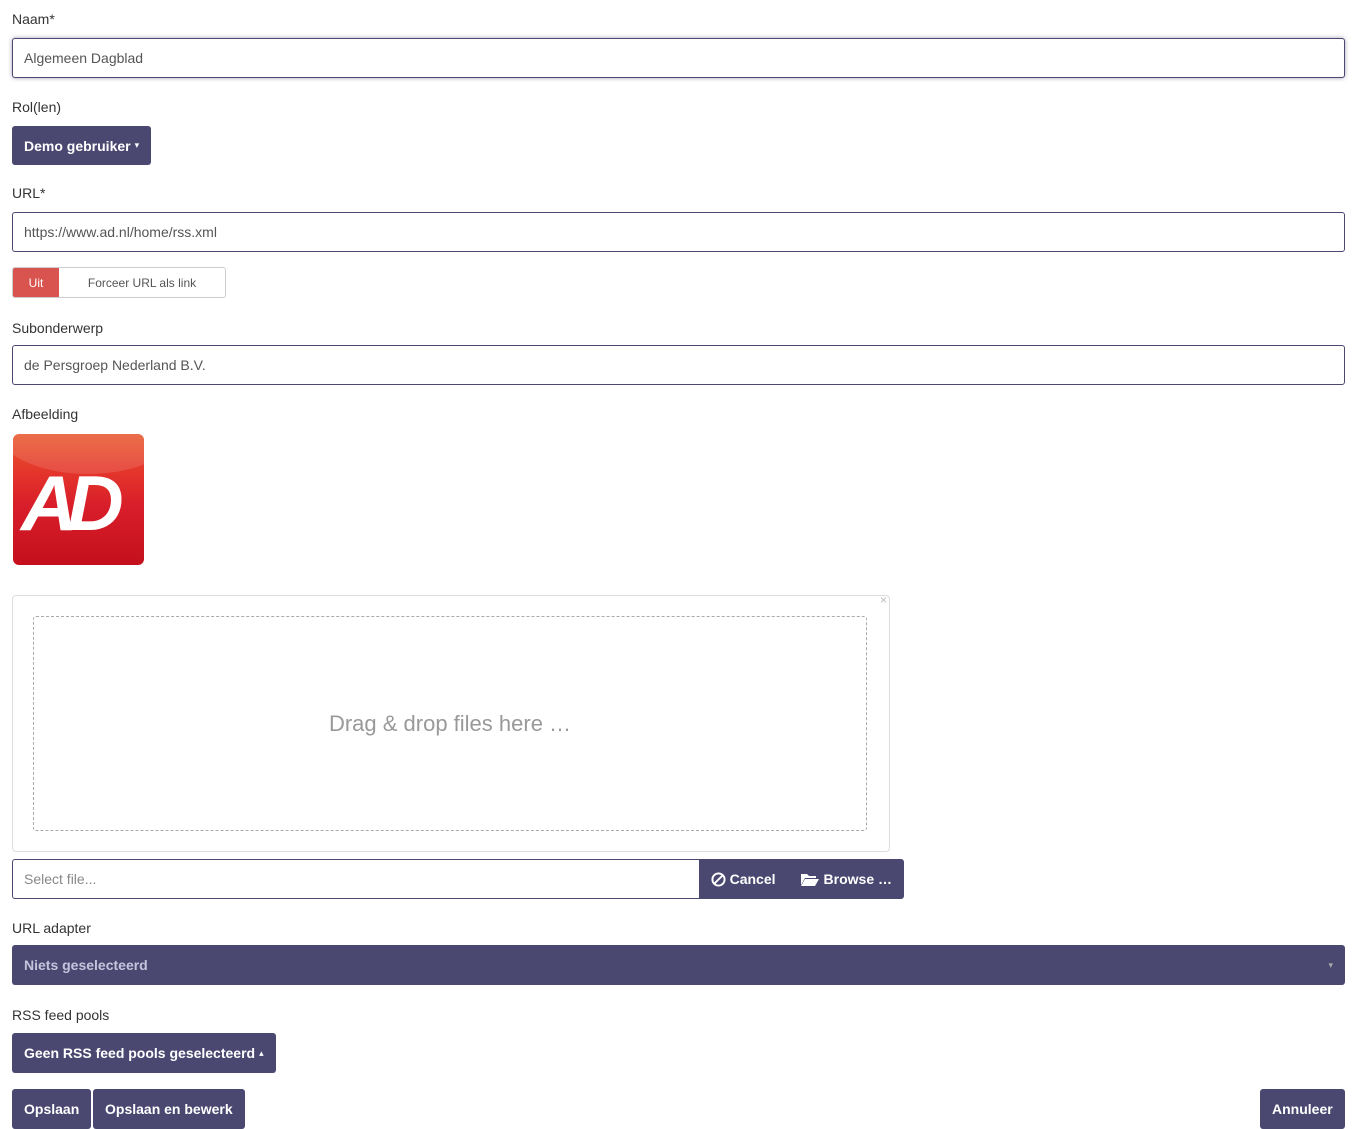 This screenshot has width=1354, height=1129. I want to click on save-and-edit-button: Opslaan en bewerk, so click(169, 1109).